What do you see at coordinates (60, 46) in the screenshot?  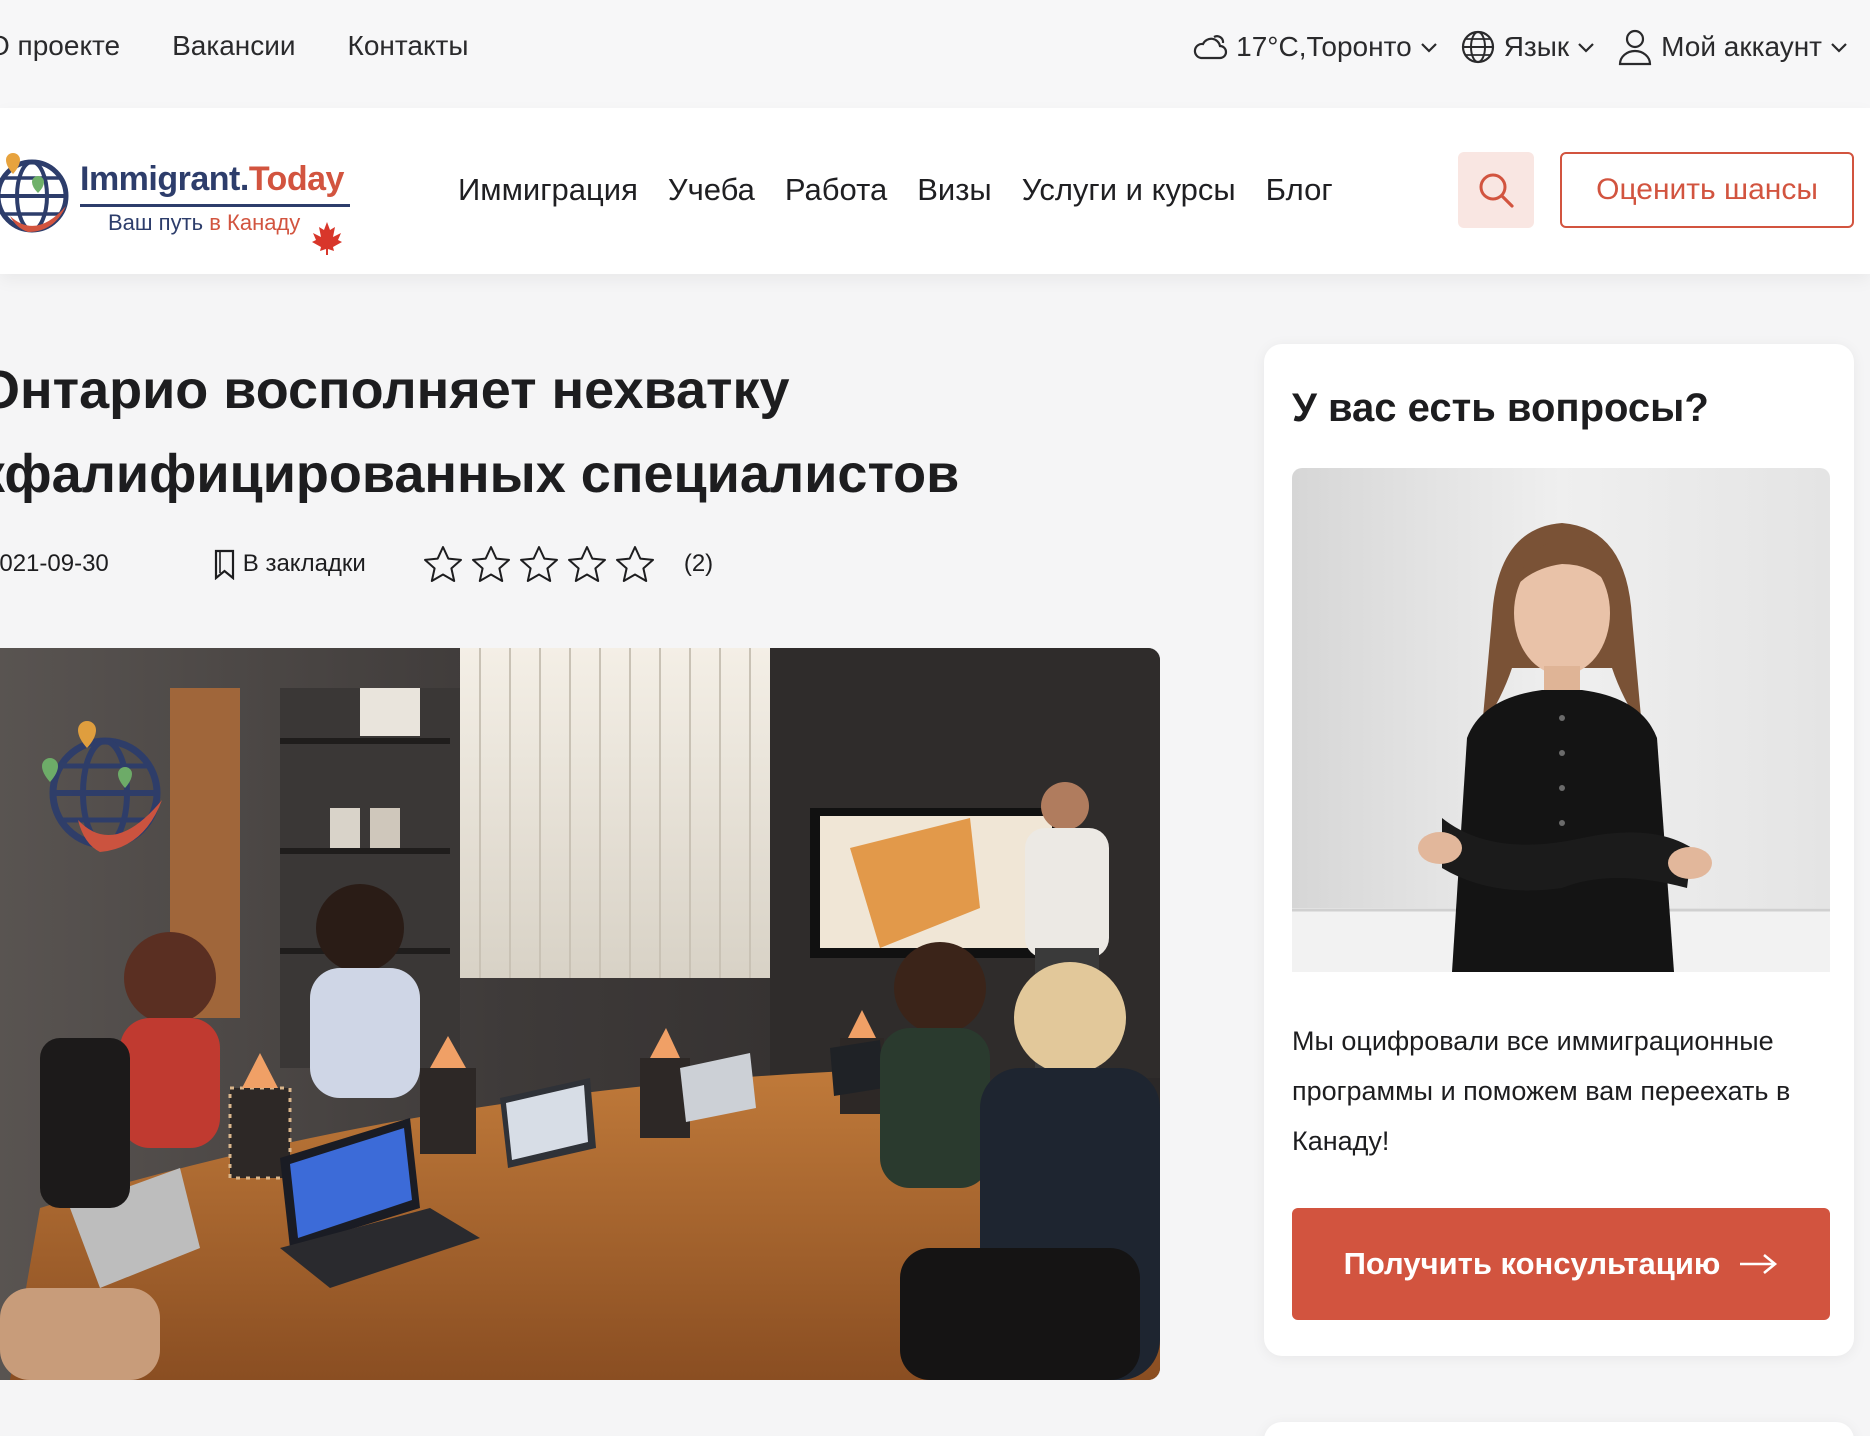 I see `top-link-about: О проекте` at bounding box center [60, 46].